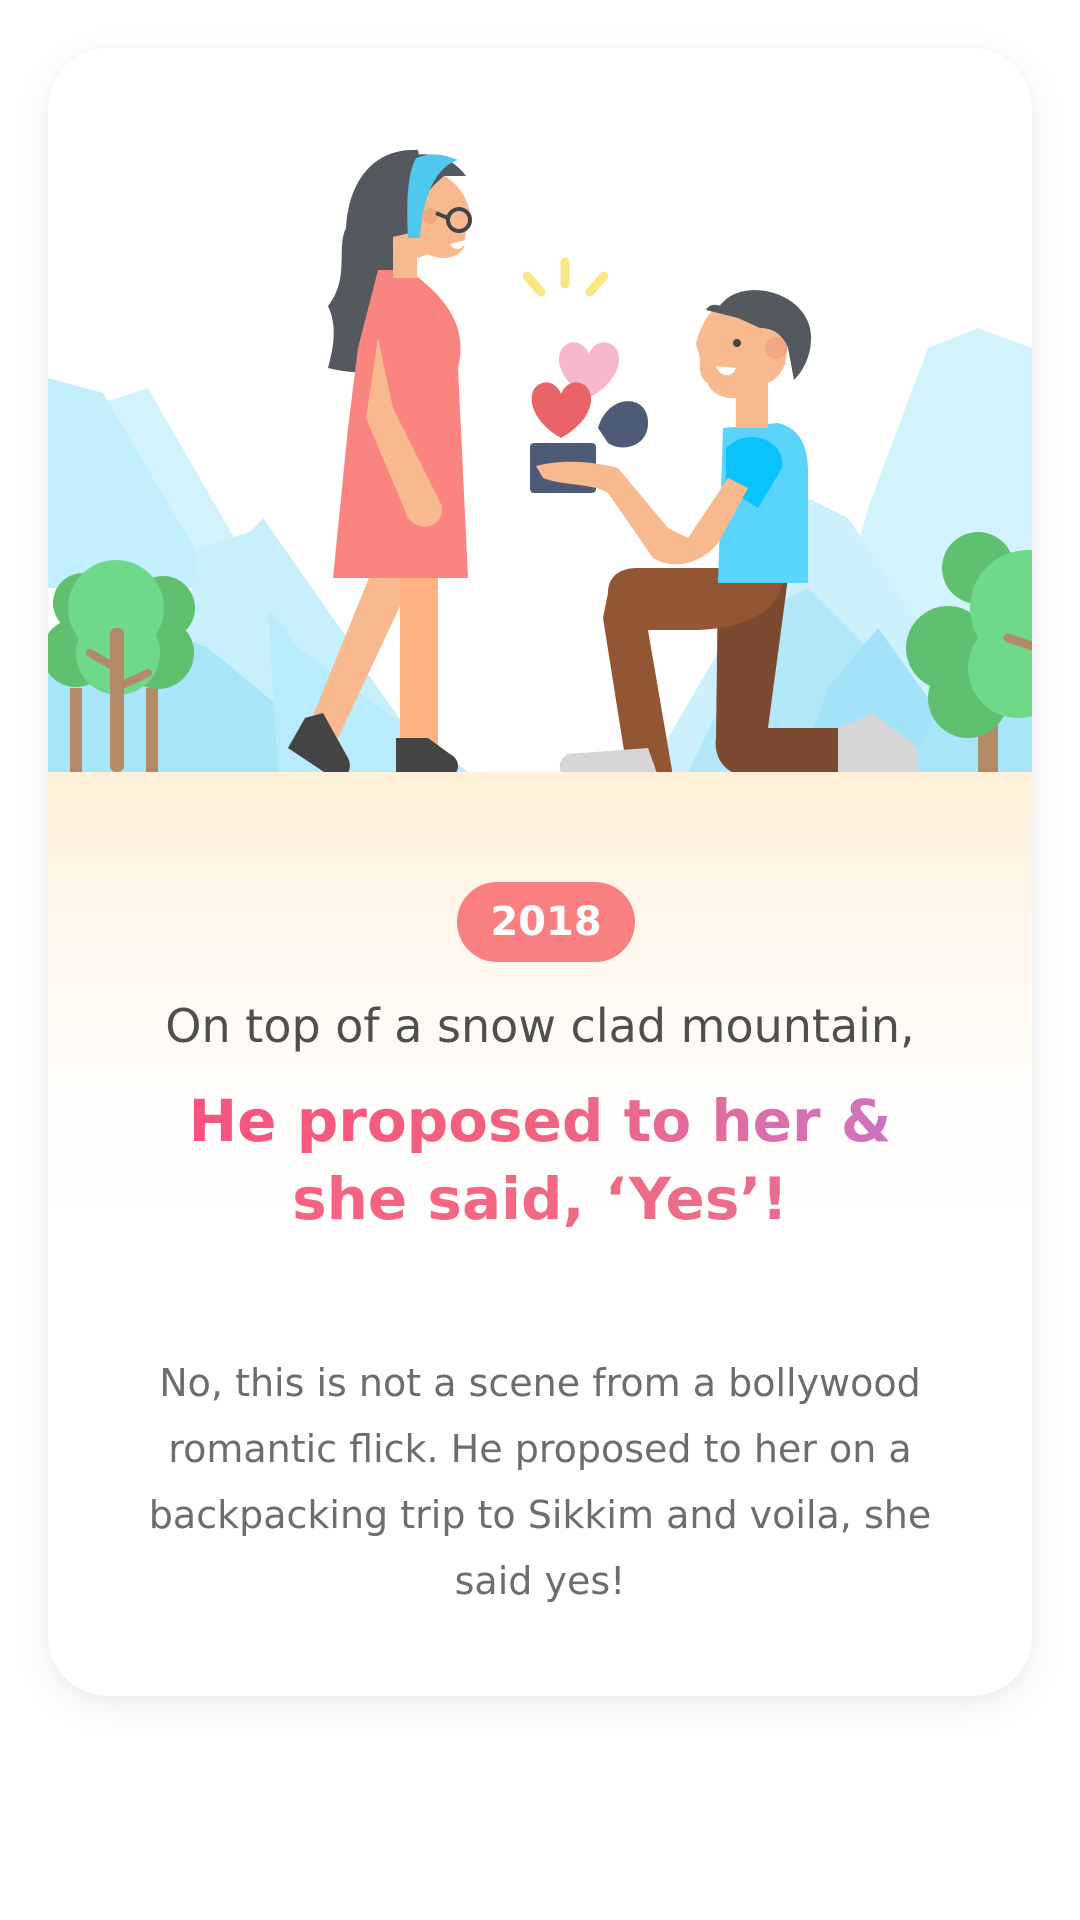 The image size is (1080, 1920). Describe the element at coordinates (540, 1121) in the screenshot. I see `headline-line-1: He proposed to her &` at that location.